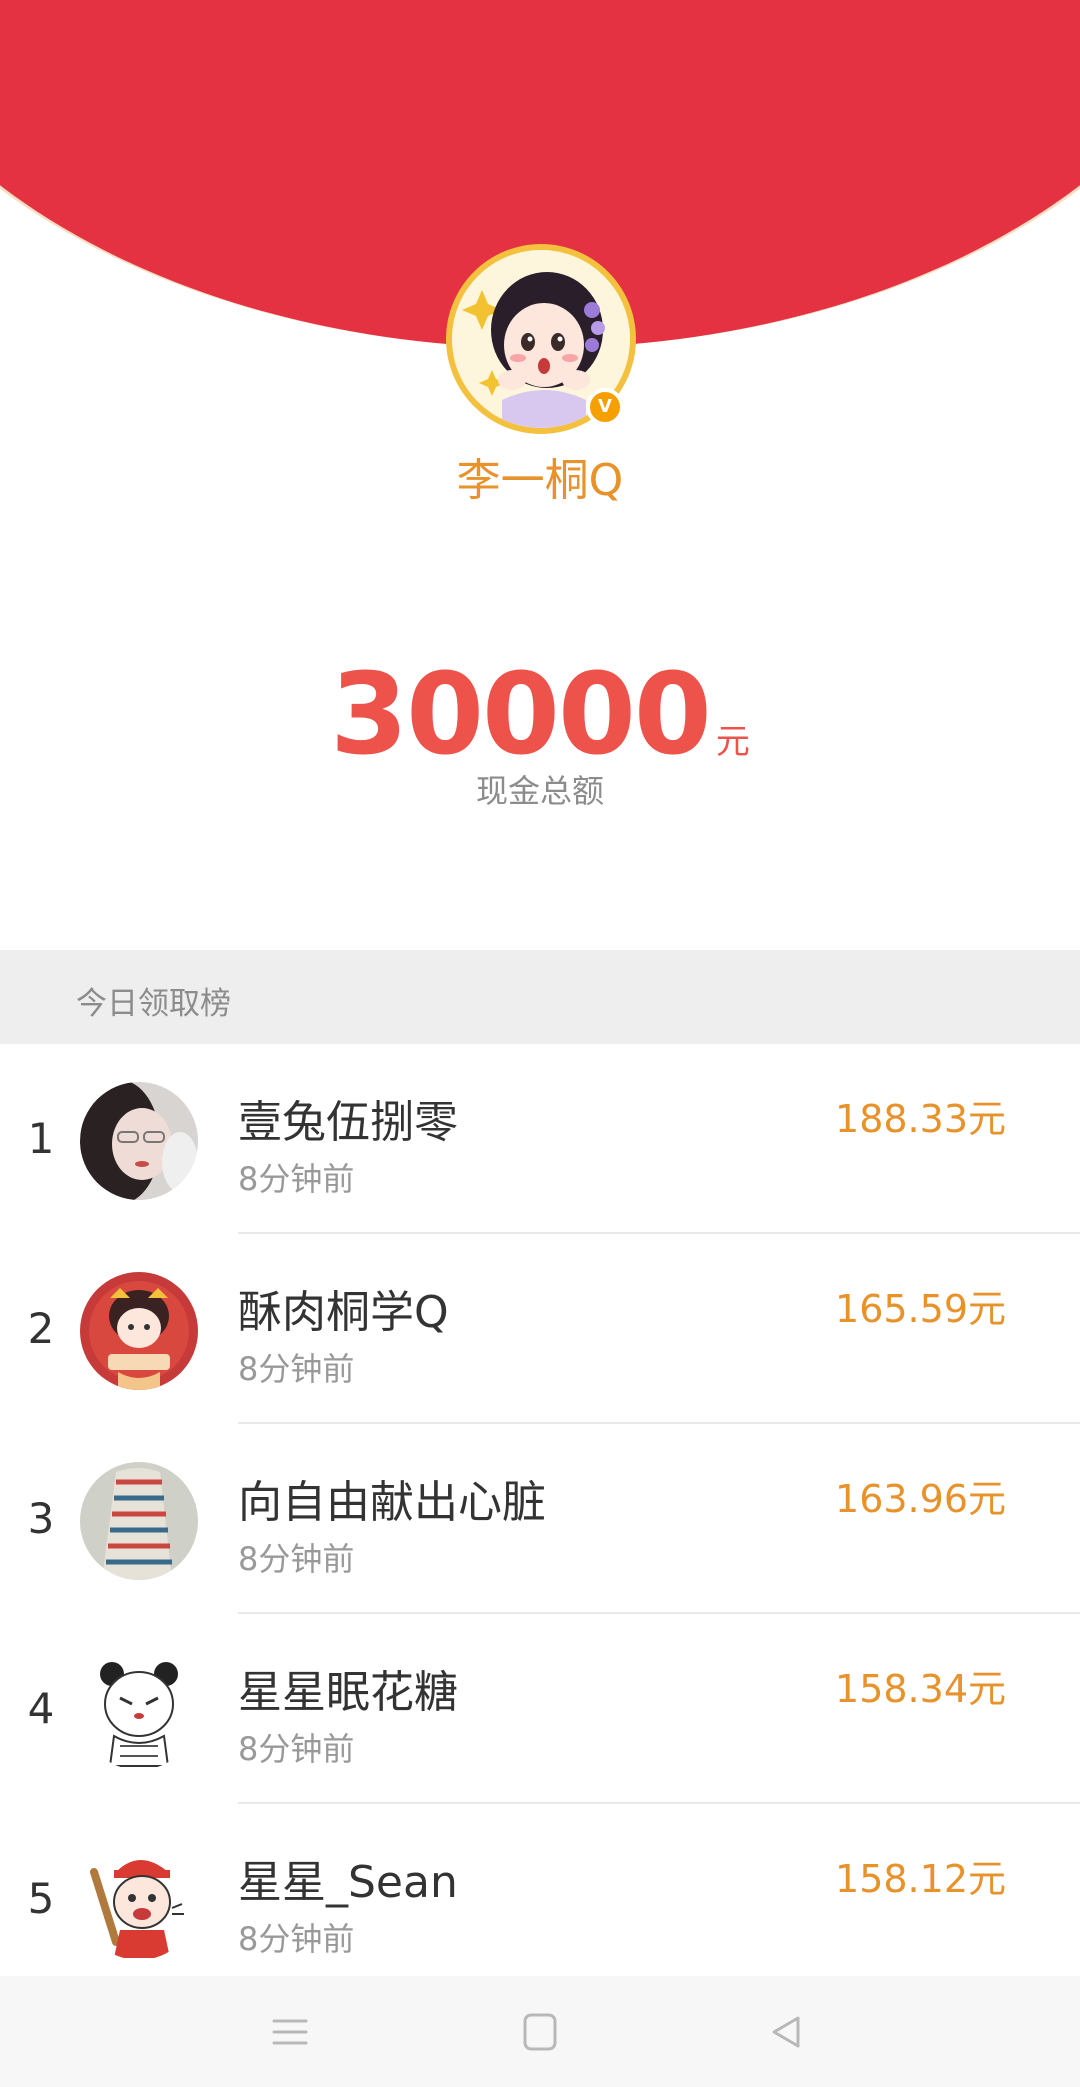  I want to click on list-item: 2 酥肉桐学Q 8分钟前 165.59元, so click(540, 1329).